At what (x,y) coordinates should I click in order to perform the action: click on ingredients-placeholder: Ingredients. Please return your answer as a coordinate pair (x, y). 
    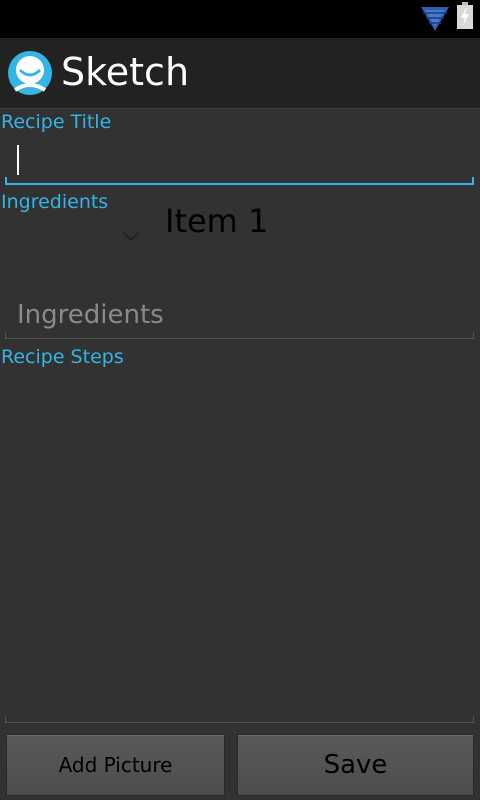
    Looking at the image, I should click on (90, 315).